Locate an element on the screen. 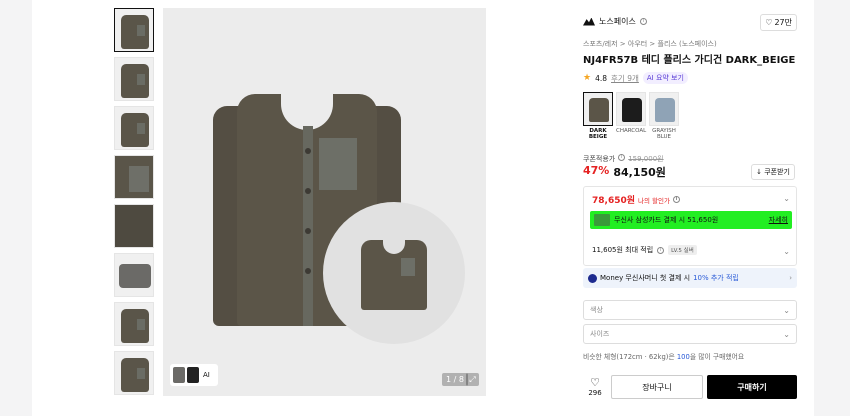  wishlist-count: 296 is located at coordinates (595, 393).